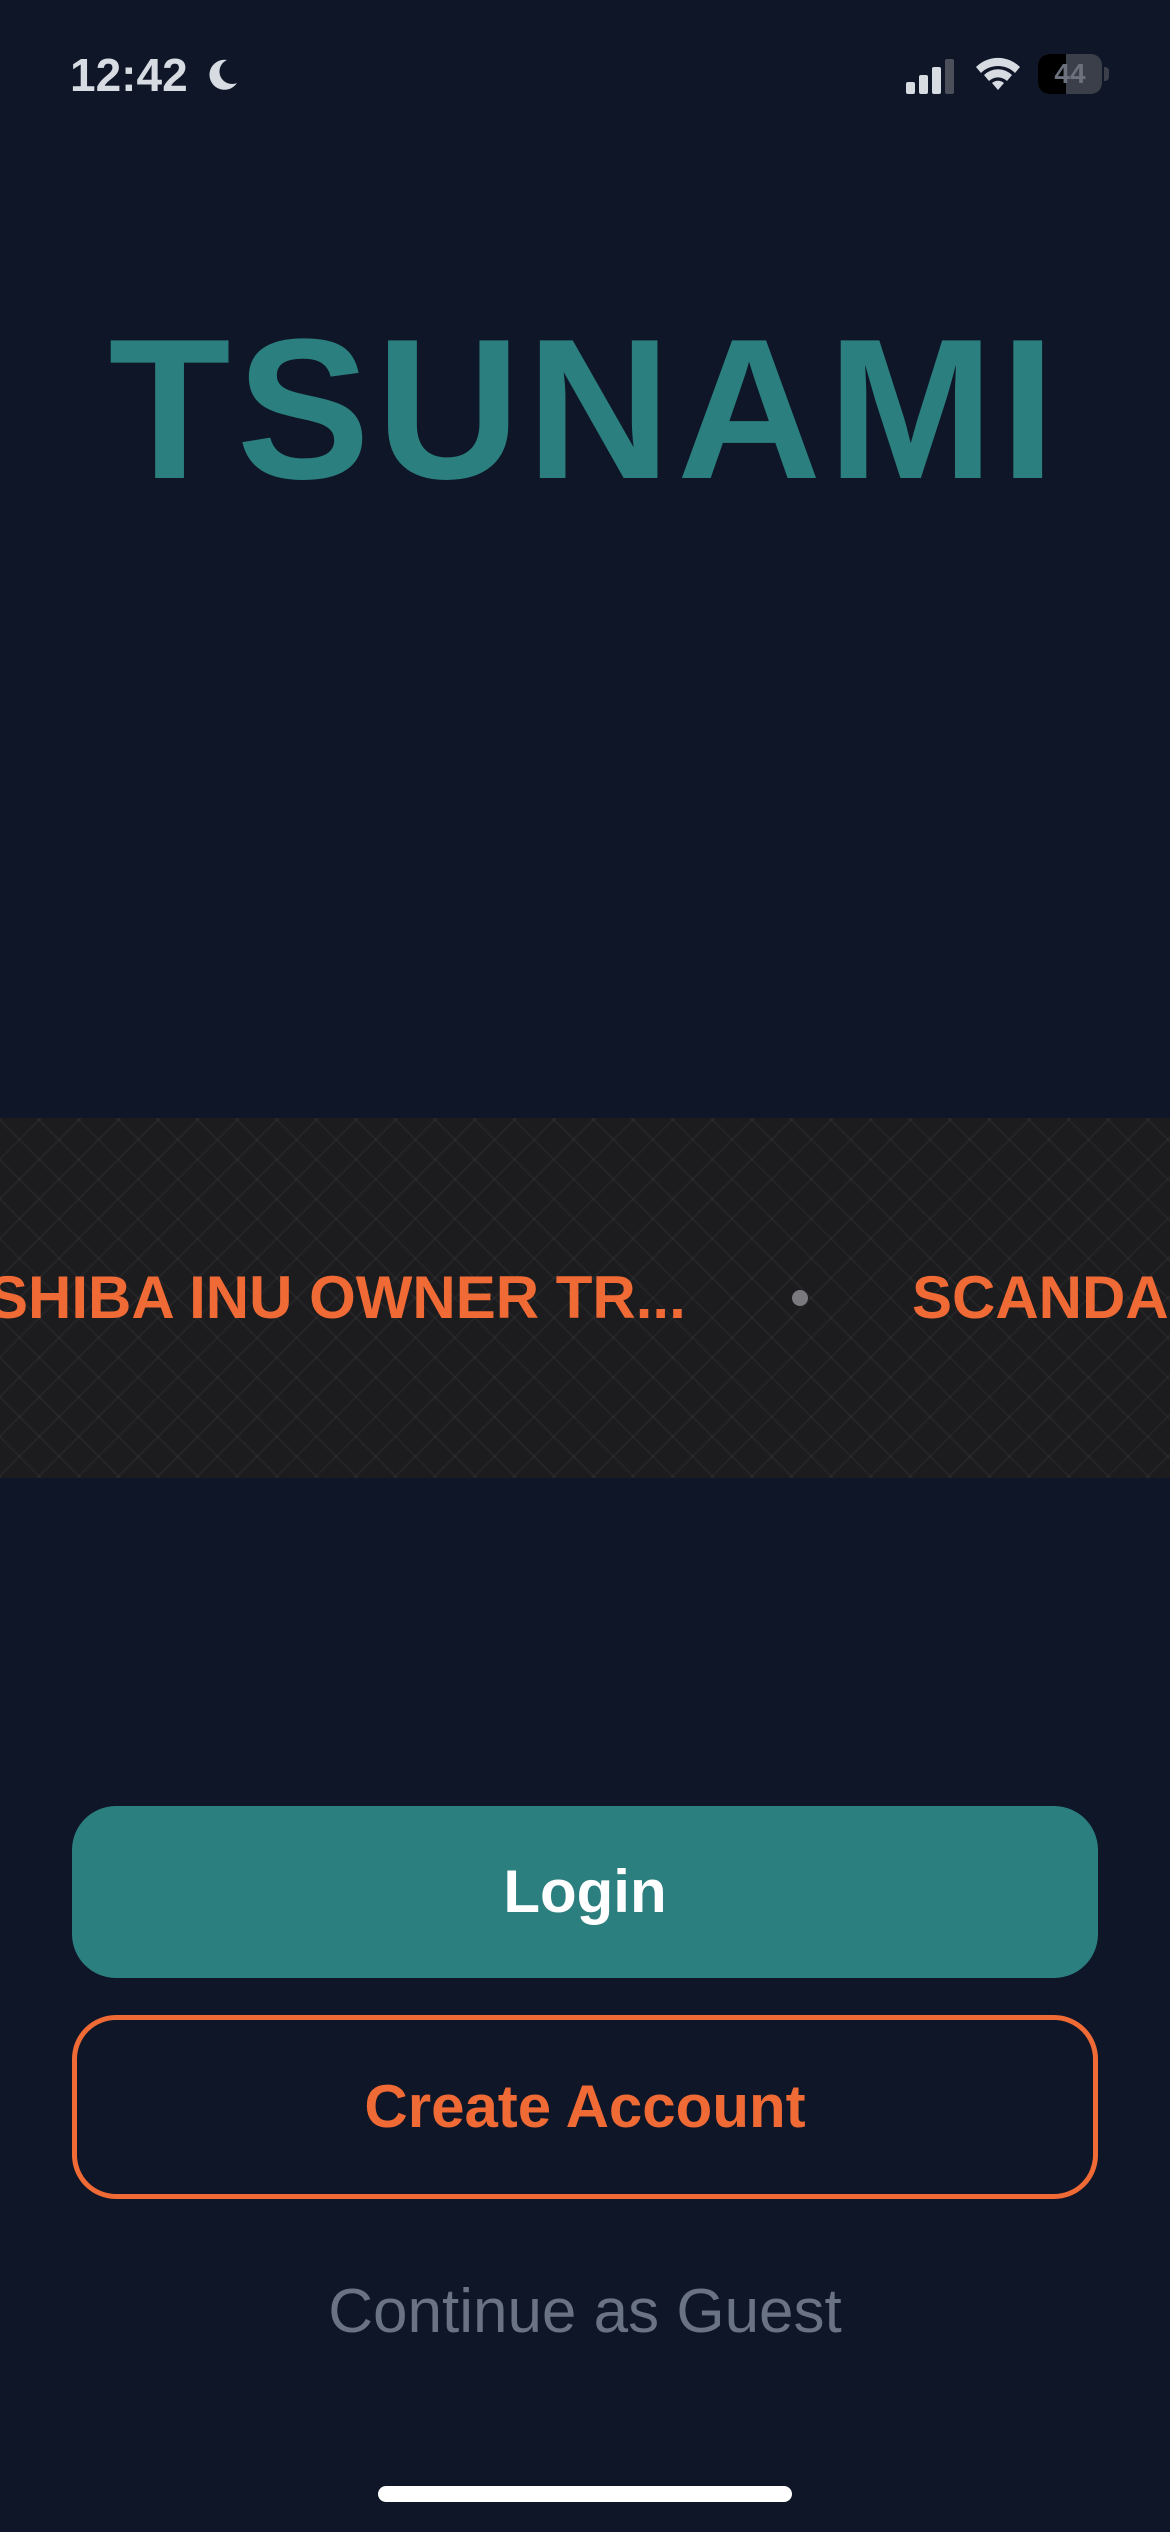  I want to click on news-ticker: SHIBA INU OWNER TR... SCANDA, so click(585, 1298).